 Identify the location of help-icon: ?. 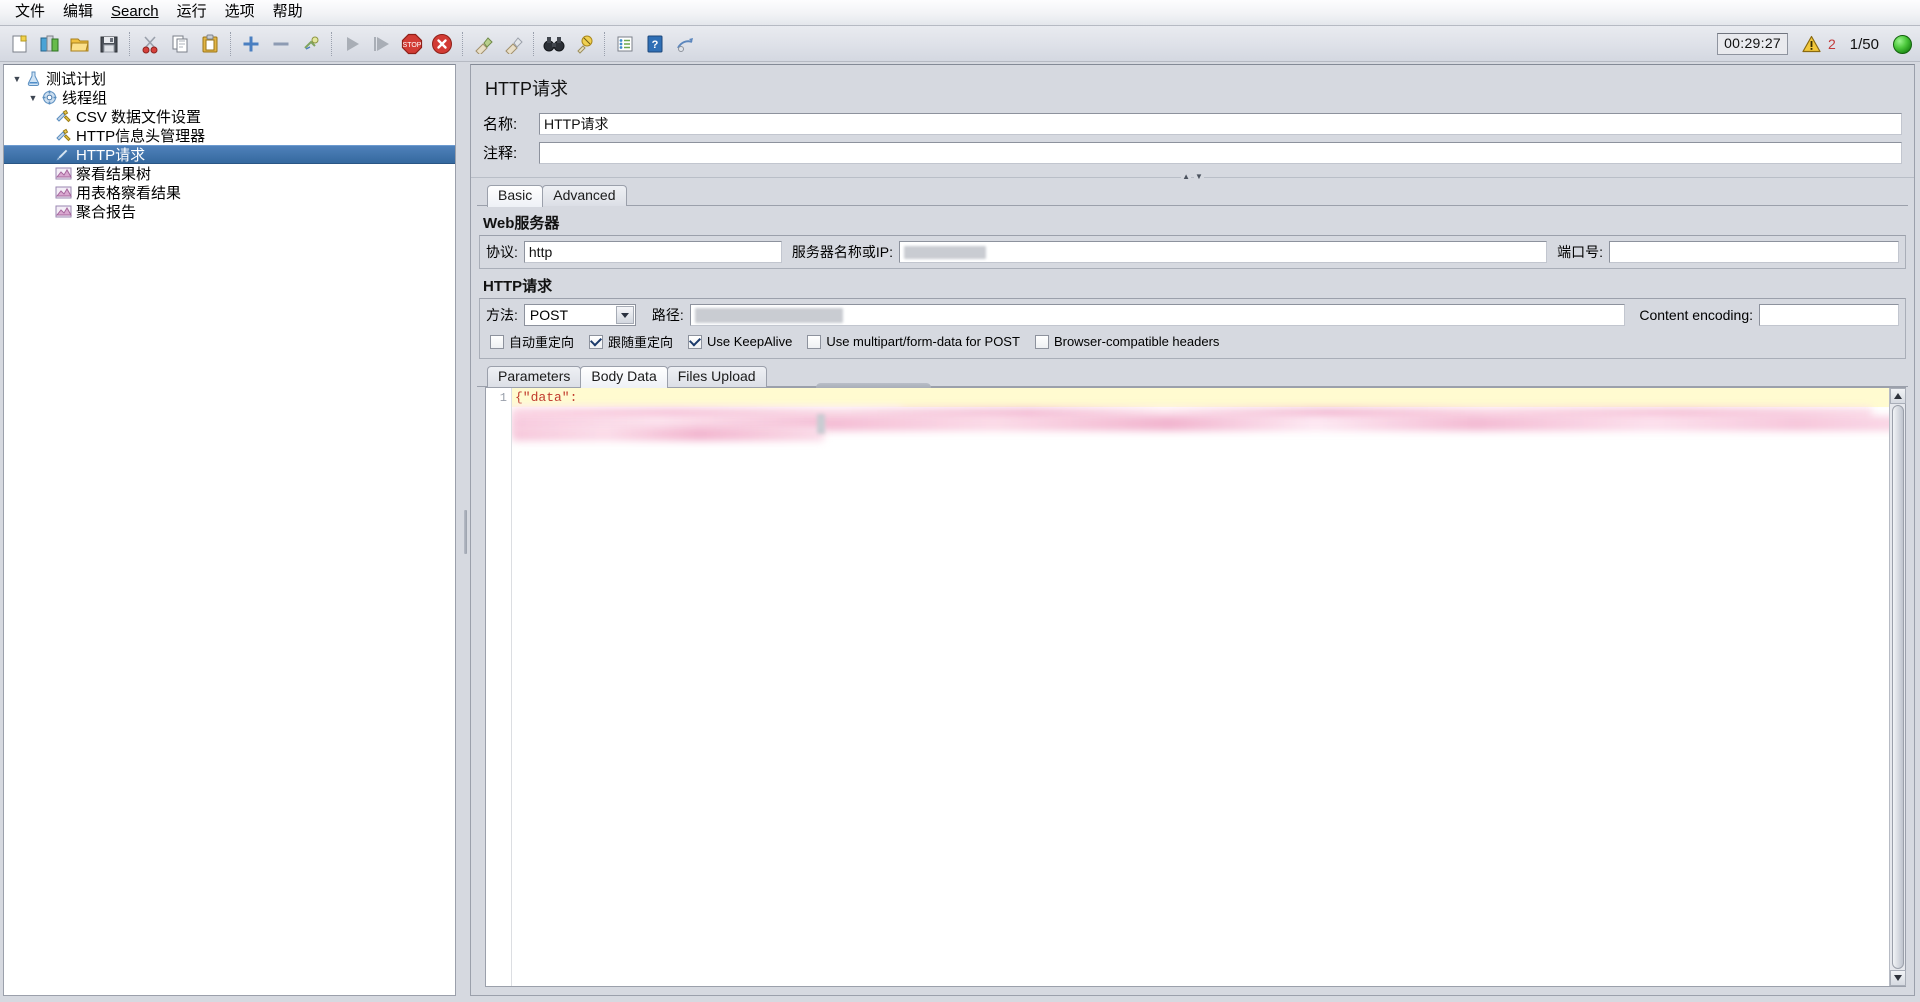
(655, 44).